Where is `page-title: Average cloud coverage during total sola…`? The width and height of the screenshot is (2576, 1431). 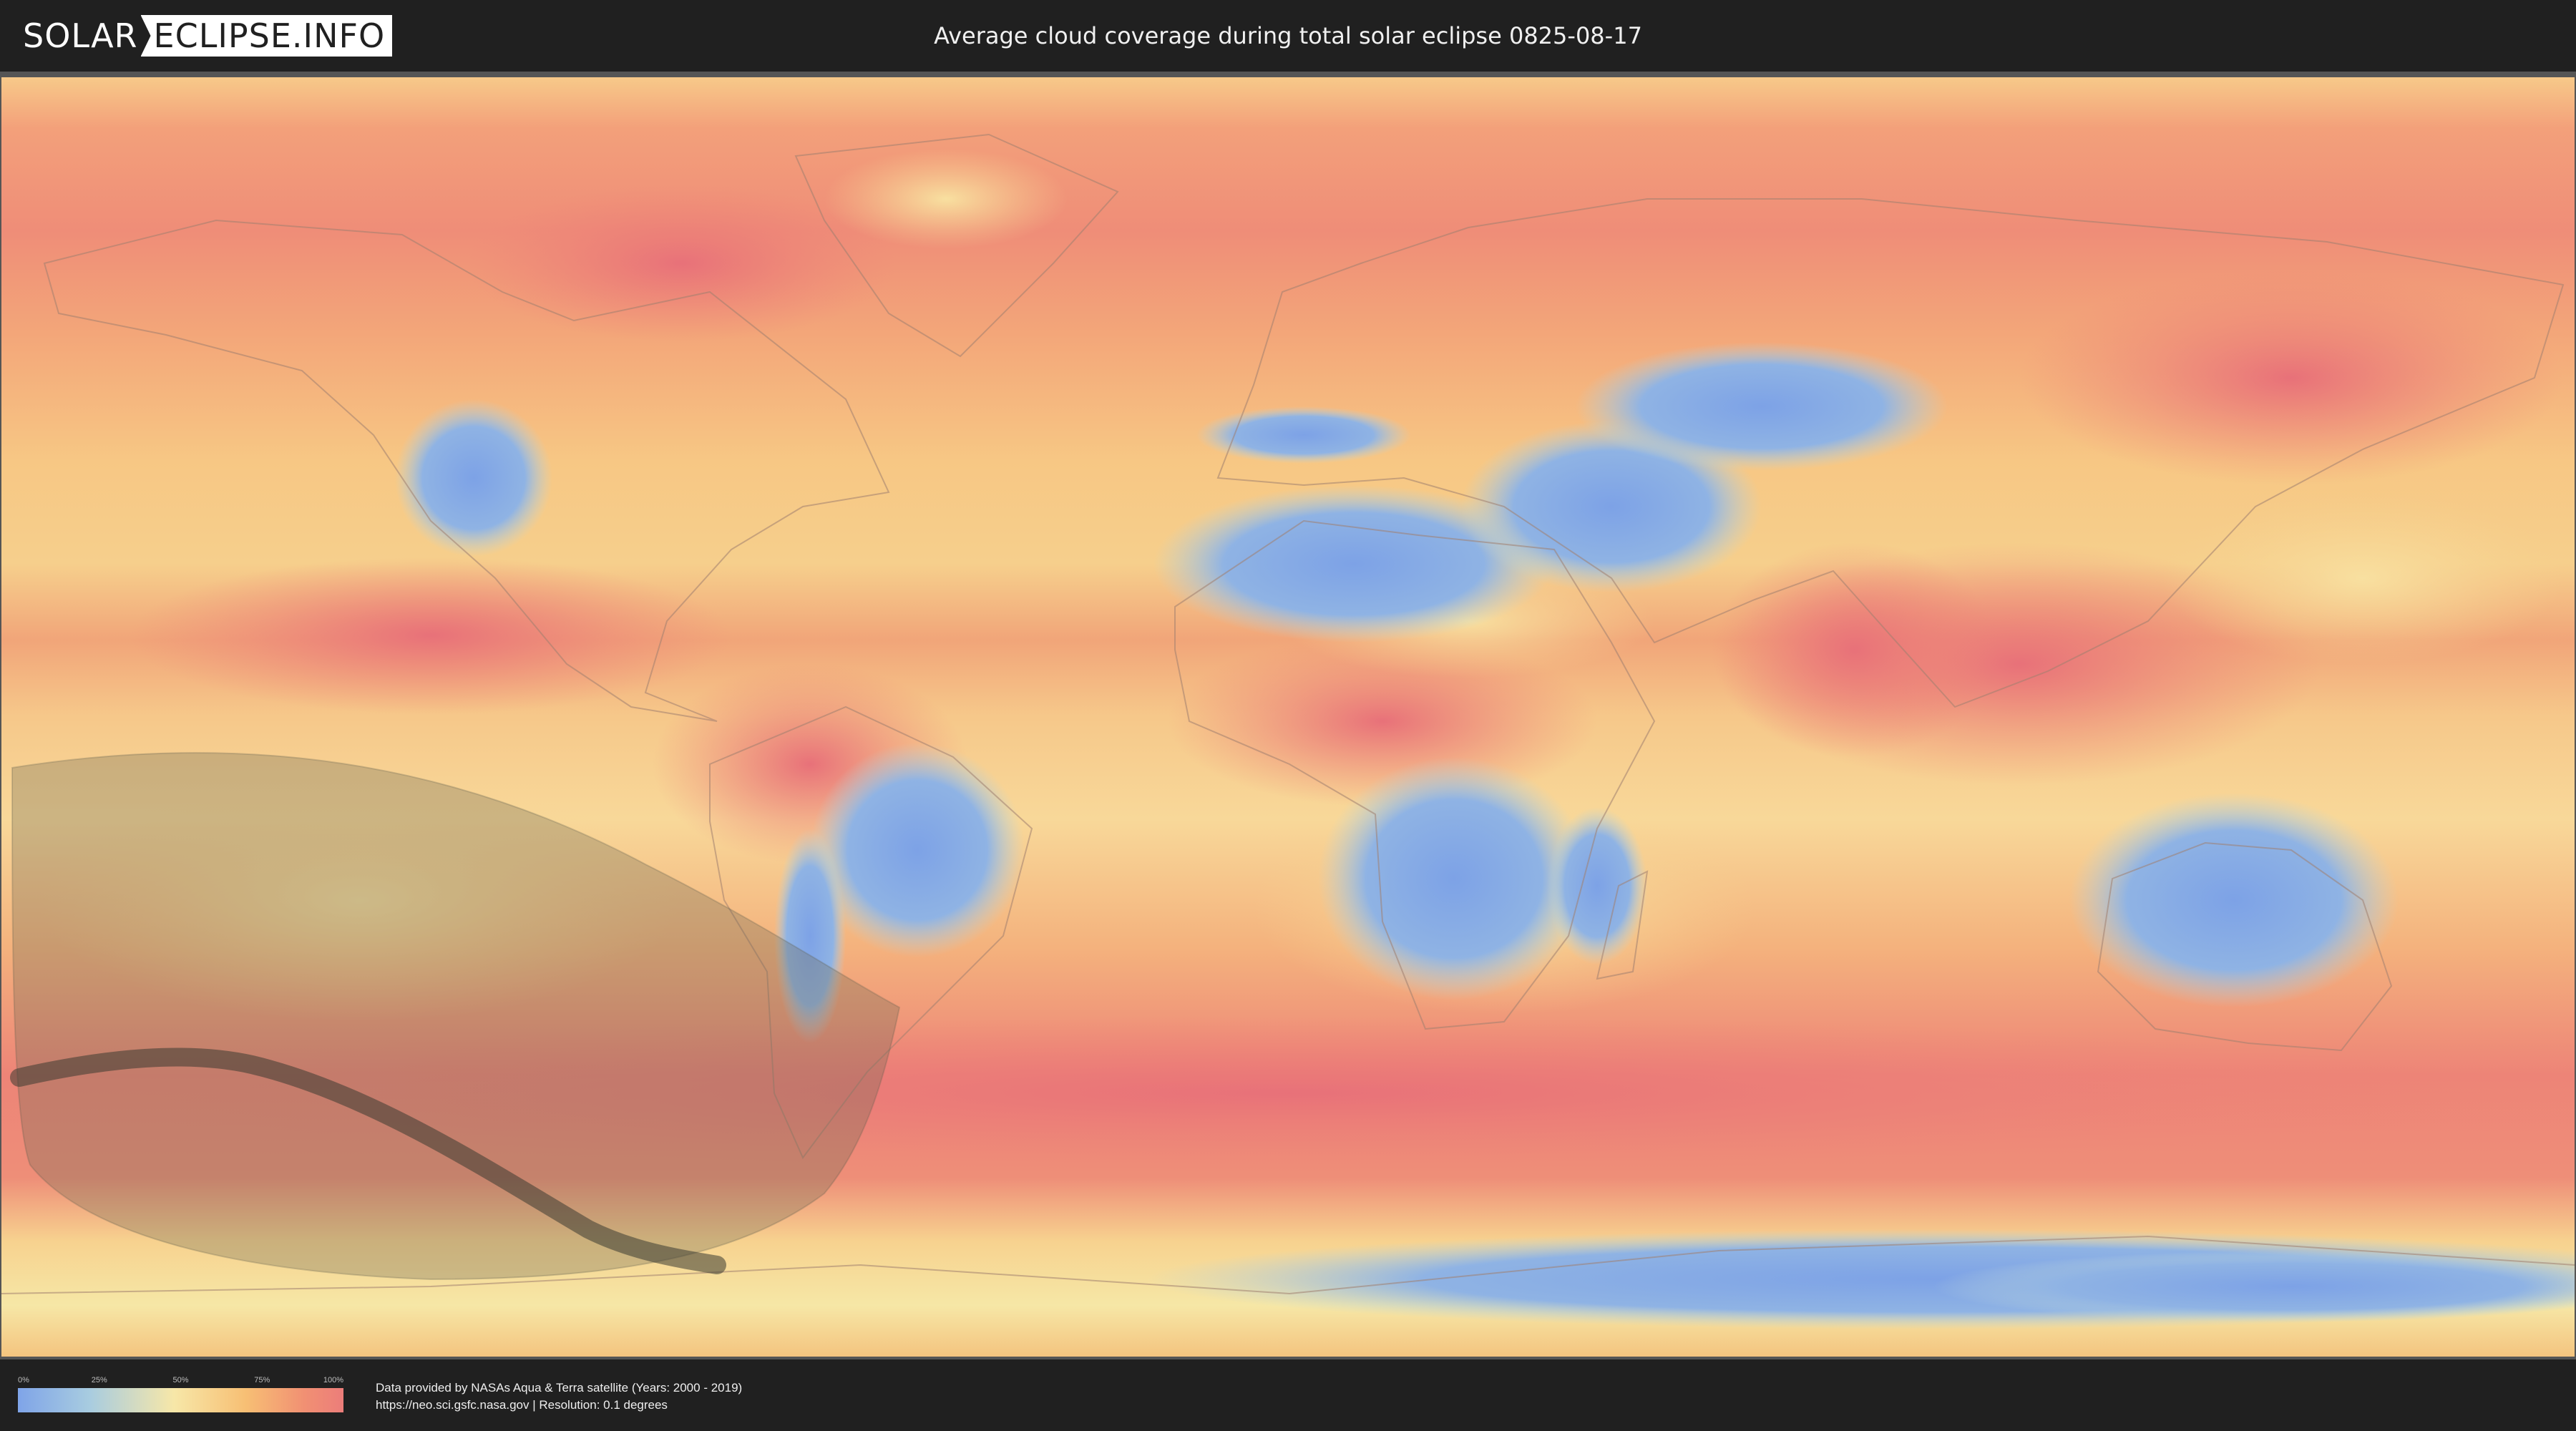 page-title: Average cloud coverage during total sola… is located at coordinates (1288, 35).